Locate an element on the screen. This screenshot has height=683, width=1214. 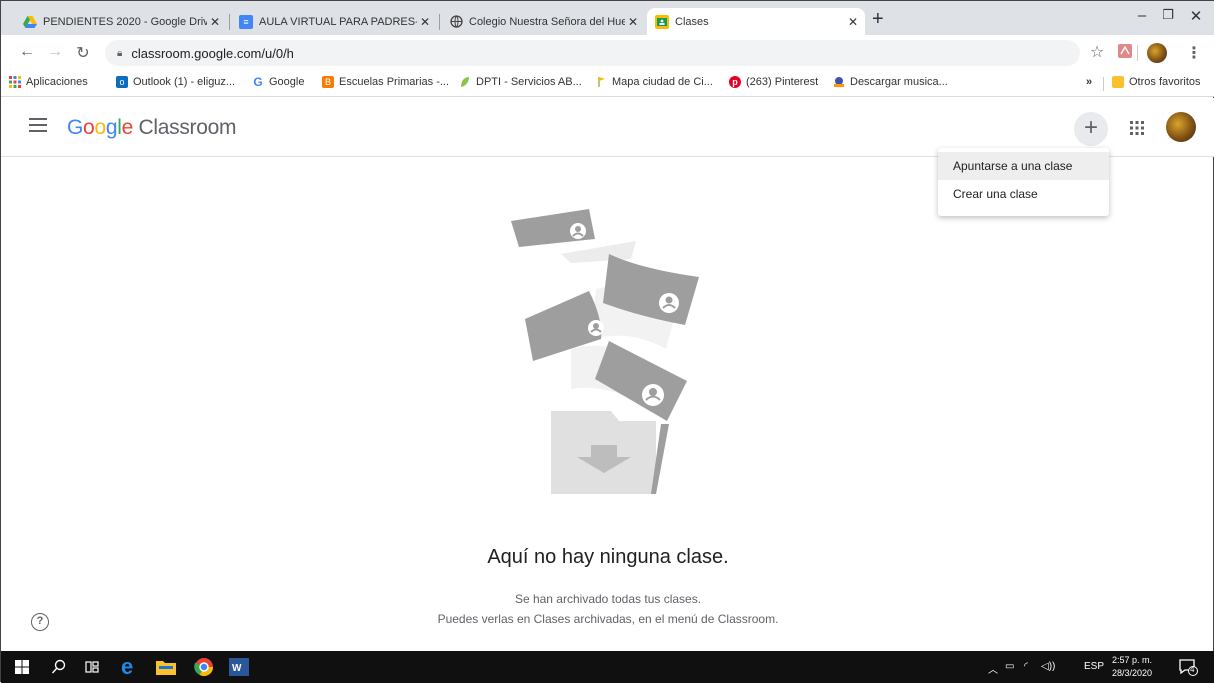
google-g-icon: G is located at coordinates (258, 82).